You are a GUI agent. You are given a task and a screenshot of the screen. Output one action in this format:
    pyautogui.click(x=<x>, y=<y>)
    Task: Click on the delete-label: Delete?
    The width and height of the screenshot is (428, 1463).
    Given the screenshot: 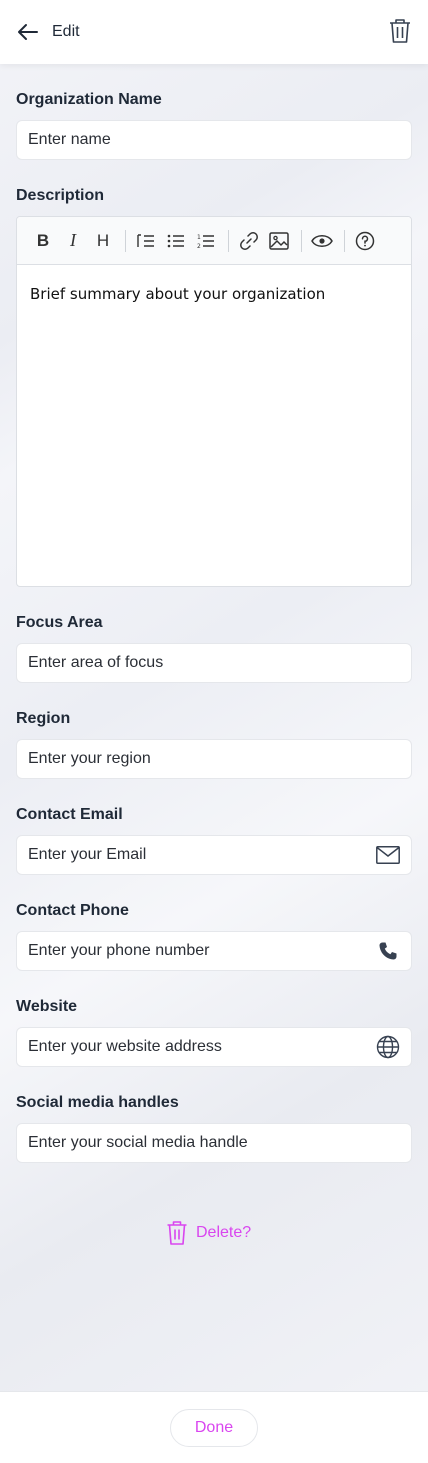 What is the action you would take?
    pyautogui.click(x=224, y=1232)
    